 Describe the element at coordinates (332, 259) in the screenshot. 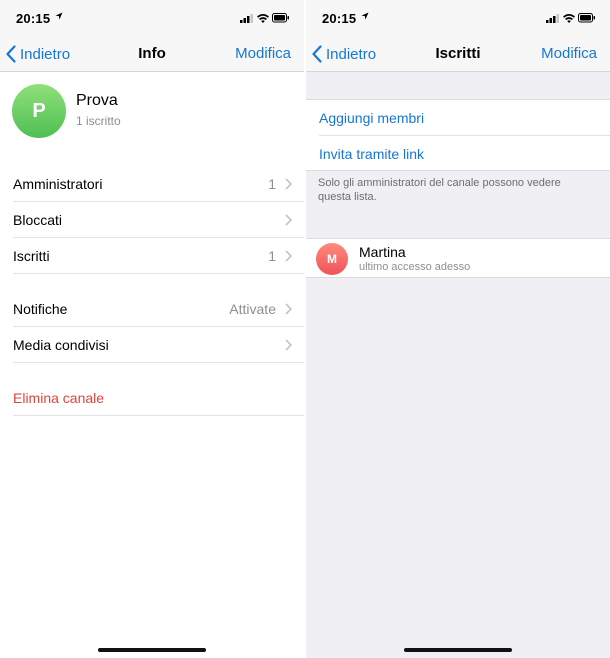

I see `member-avatar: M` at that location.